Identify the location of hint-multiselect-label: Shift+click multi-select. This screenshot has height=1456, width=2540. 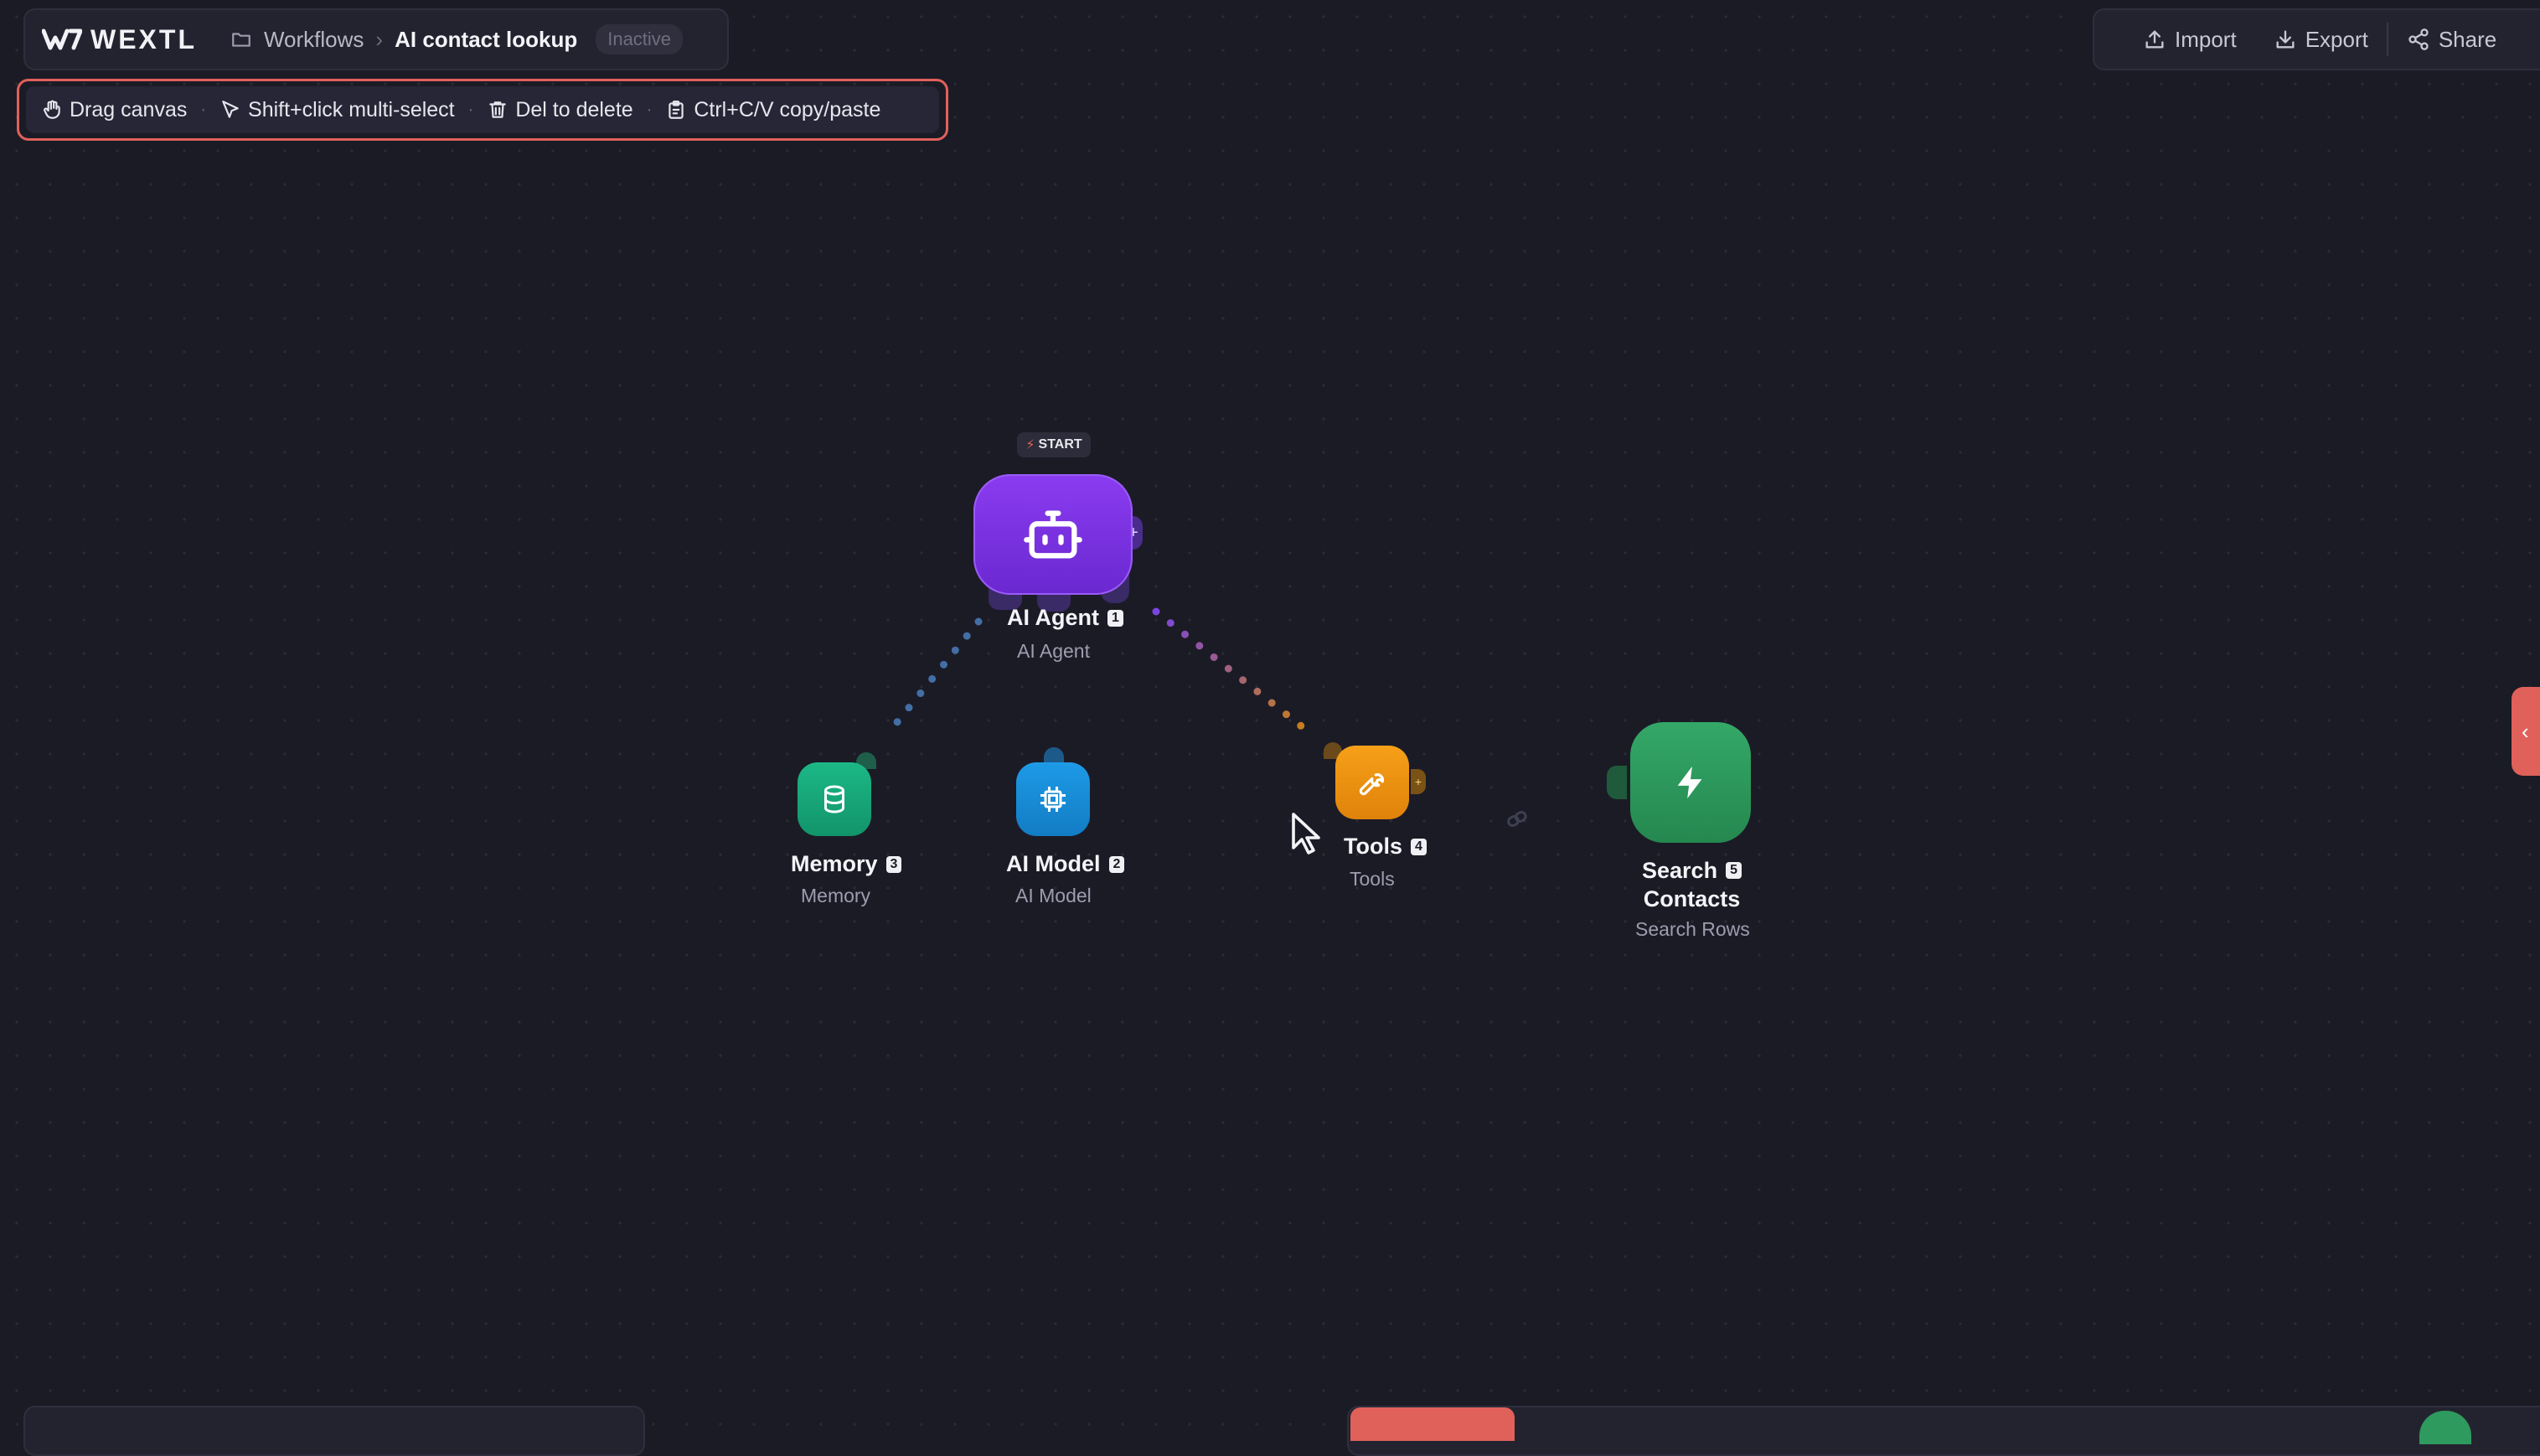
(351, 109).